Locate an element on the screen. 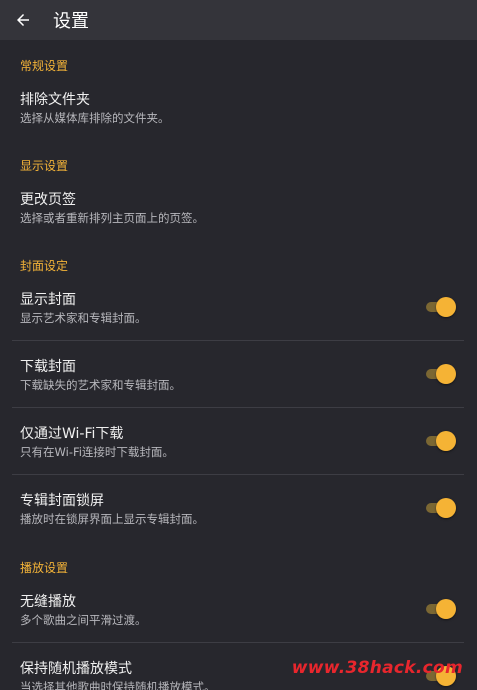  setting-lockscreen-cover: 专辑封面锁屏 播放时在锁屏界面上显示专辑封面。 is located at coordinates (238, 513).